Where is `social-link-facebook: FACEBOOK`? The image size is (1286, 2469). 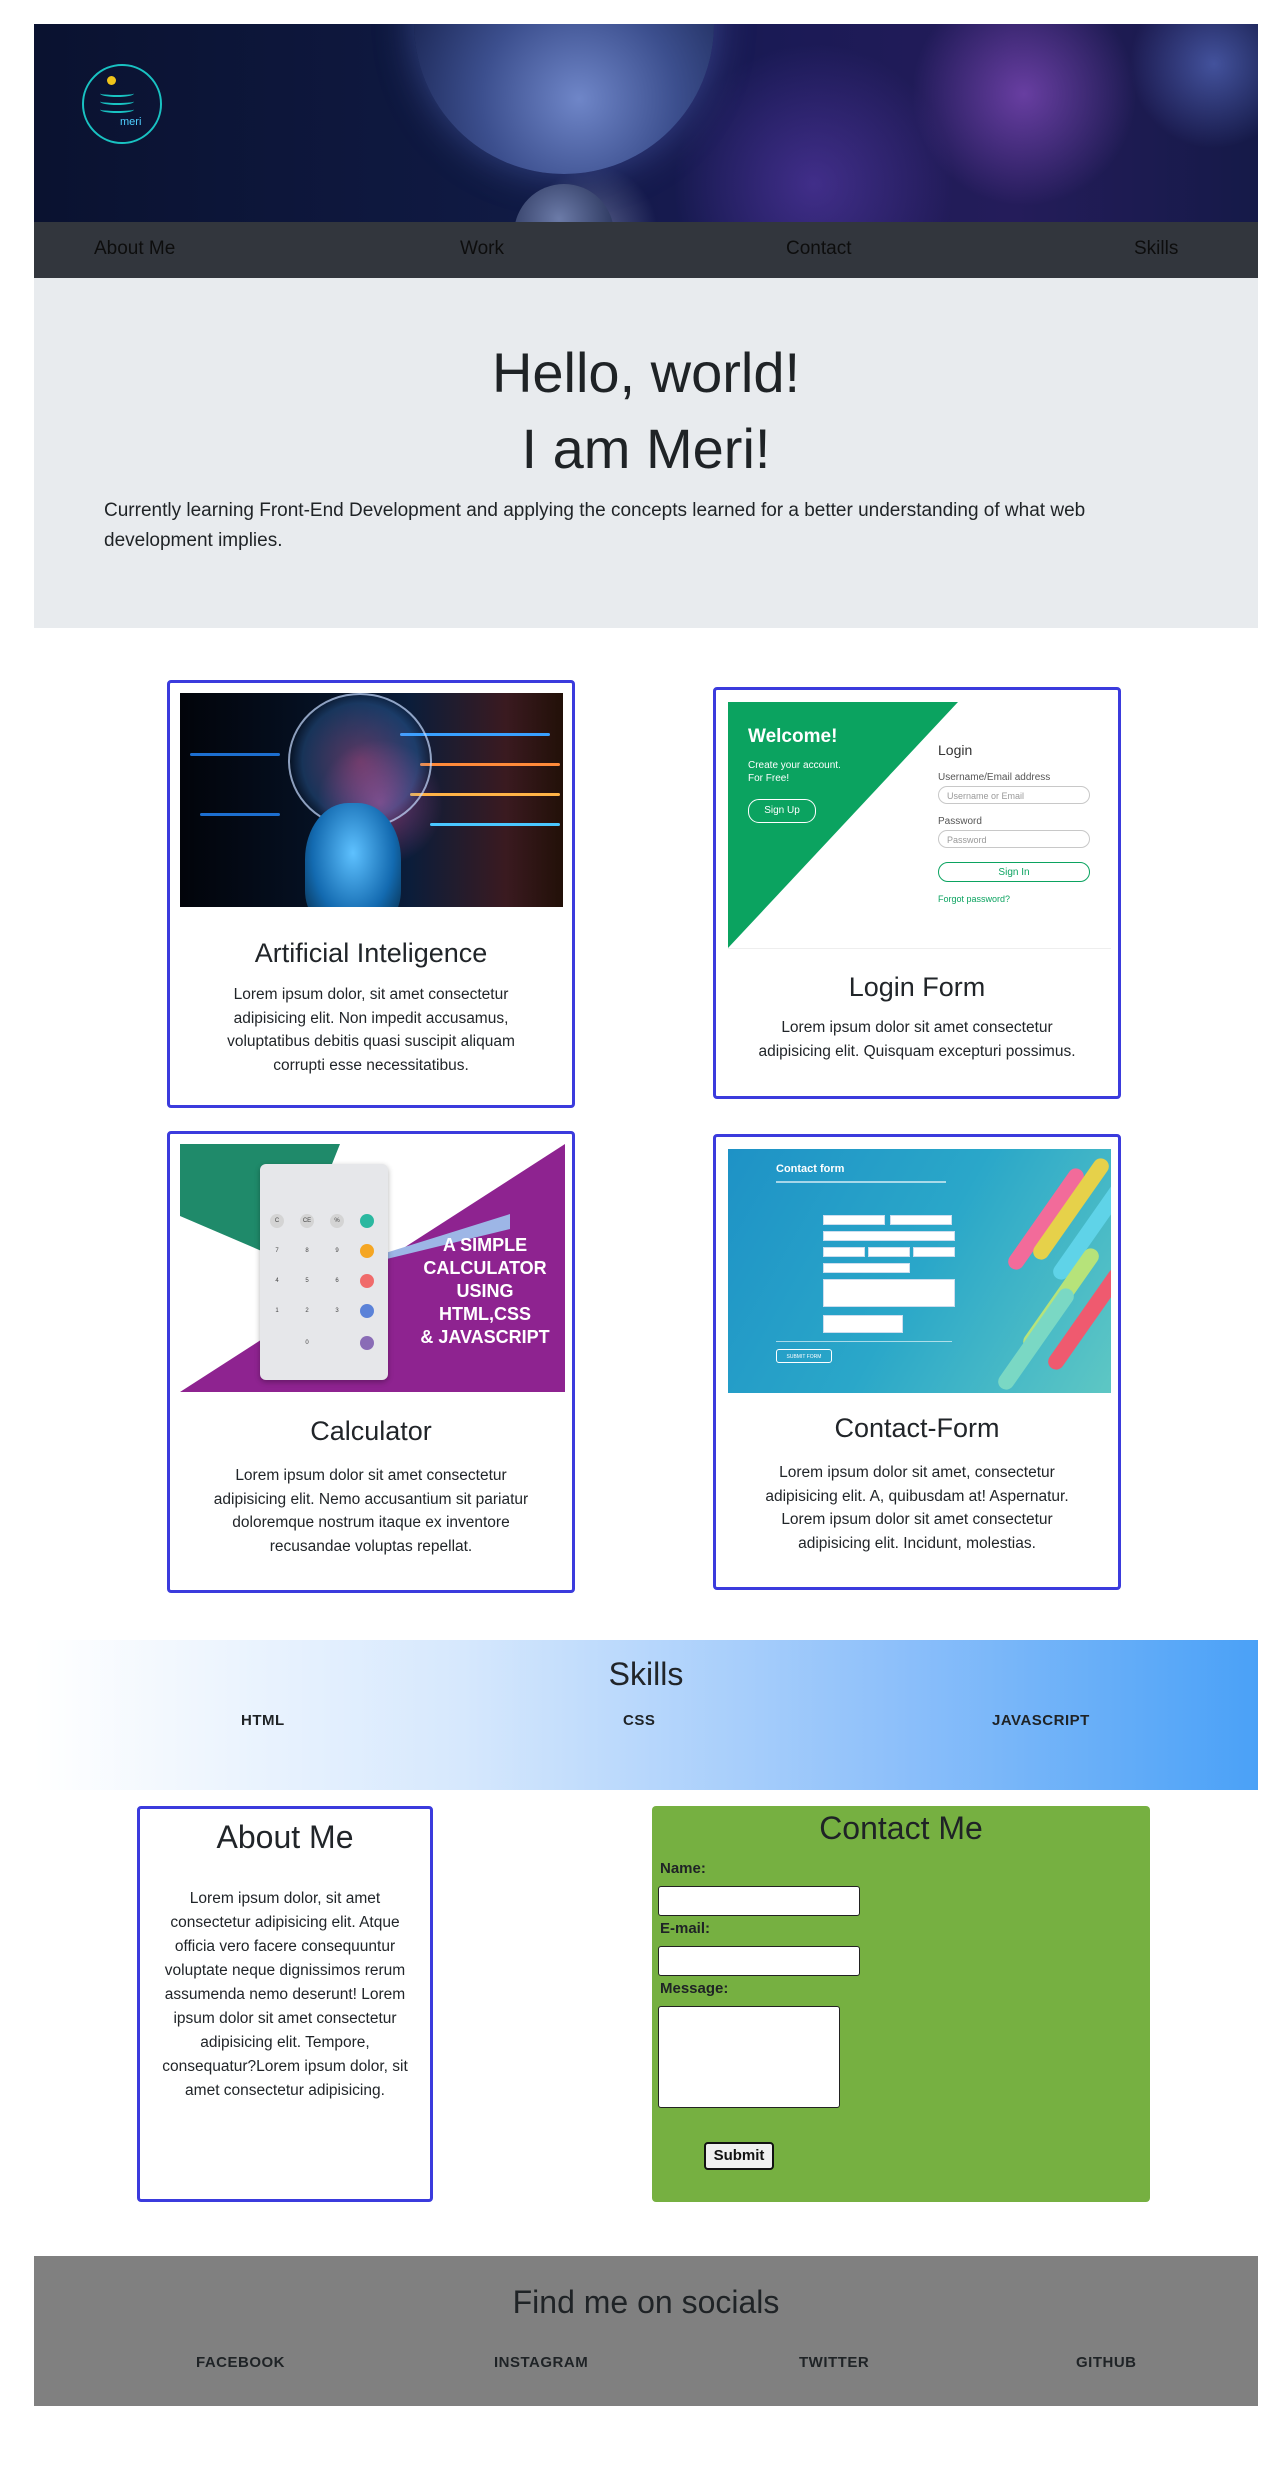 social-link-facebook: FACEBOOK is located at coordinates (240, 2362).